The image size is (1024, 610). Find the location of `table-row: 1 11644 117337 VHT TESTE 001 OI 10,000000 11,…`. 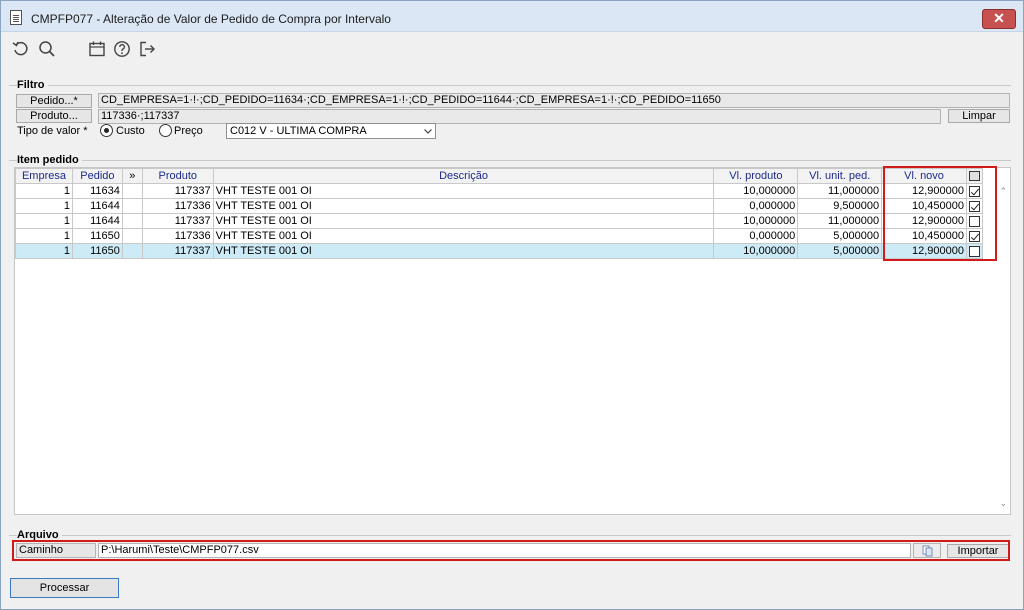

table-row: 1 11644 117337 VHT TESTE 001 OI 10,000000 11,… is located at coordinates (499, 221).